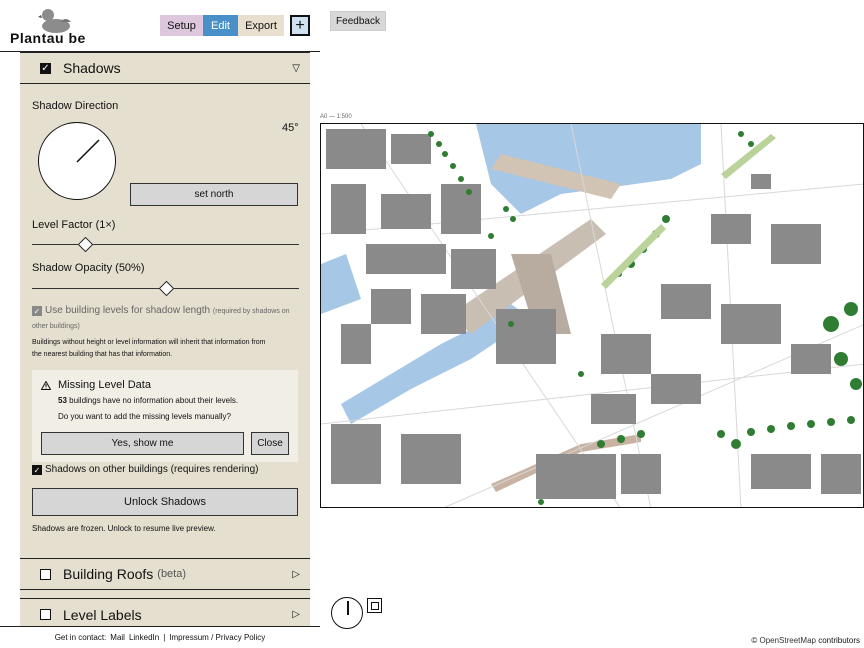  What do you see at coordinates (166, 288) in the screenshot?
I see `shadow-opacity-slider-handle` at bounding box center [166, 288].